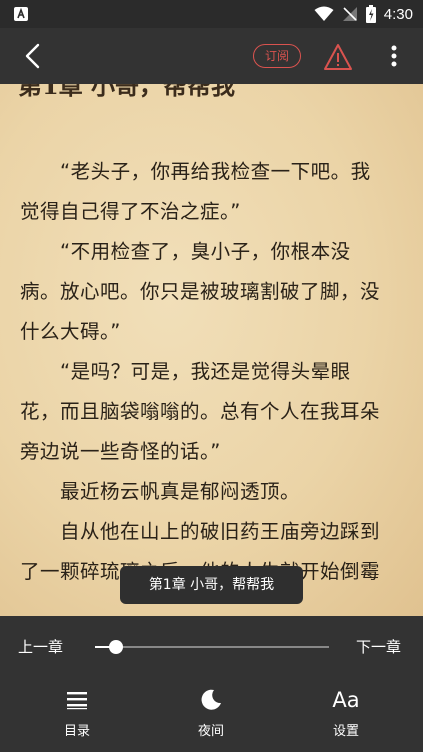 The height and width of the screenshot is (752, 423). I want to click on nav-settings: Aa 设置, so click(346, 712).